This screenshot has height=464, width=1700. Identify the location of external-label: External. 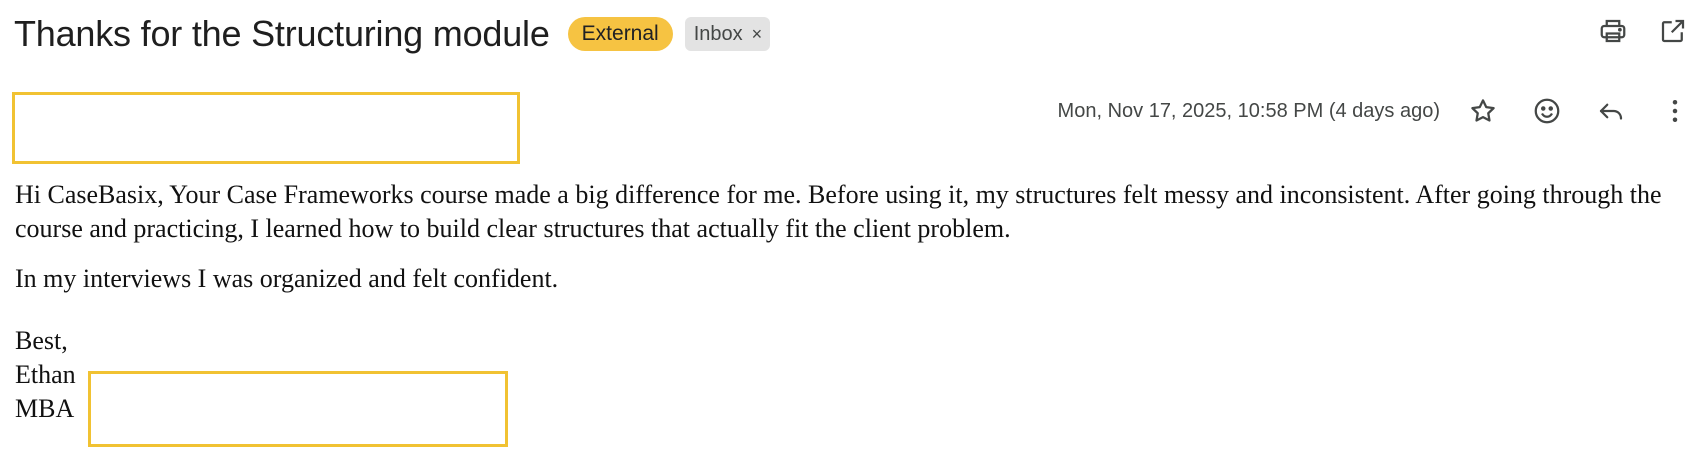
(620, 34).